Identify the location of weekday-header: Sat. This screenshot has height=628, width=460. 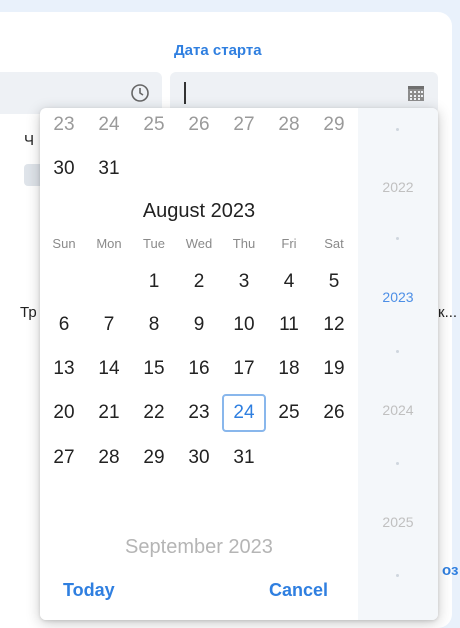
(334, 243).